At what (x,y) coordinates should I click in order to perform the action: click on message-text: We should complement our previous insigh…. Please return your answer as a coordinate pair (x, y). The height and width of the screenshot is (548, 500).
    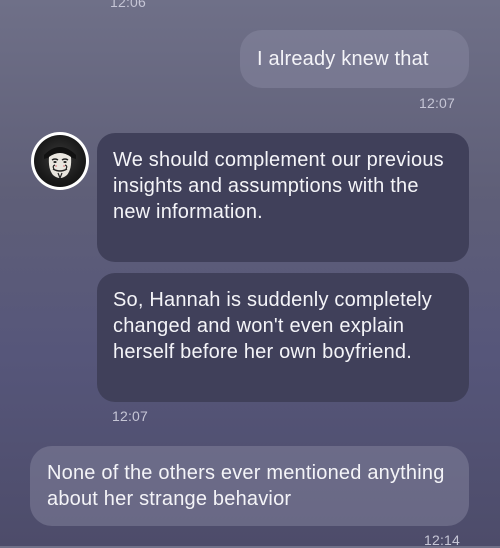
    Looking at the image, I should click on (278, 186).